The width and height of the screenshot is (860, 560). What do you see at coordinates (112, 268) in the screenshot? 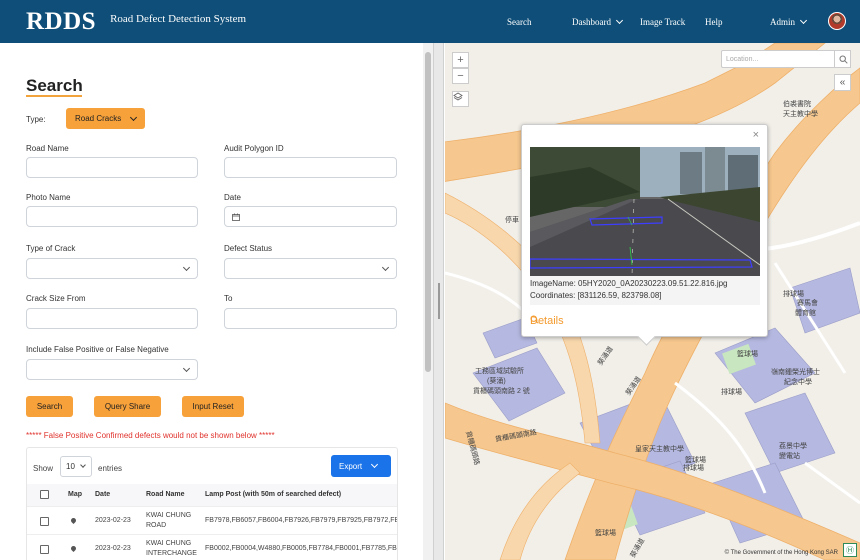
I see `type-of-crack-select` at bounding box center [112, 268].